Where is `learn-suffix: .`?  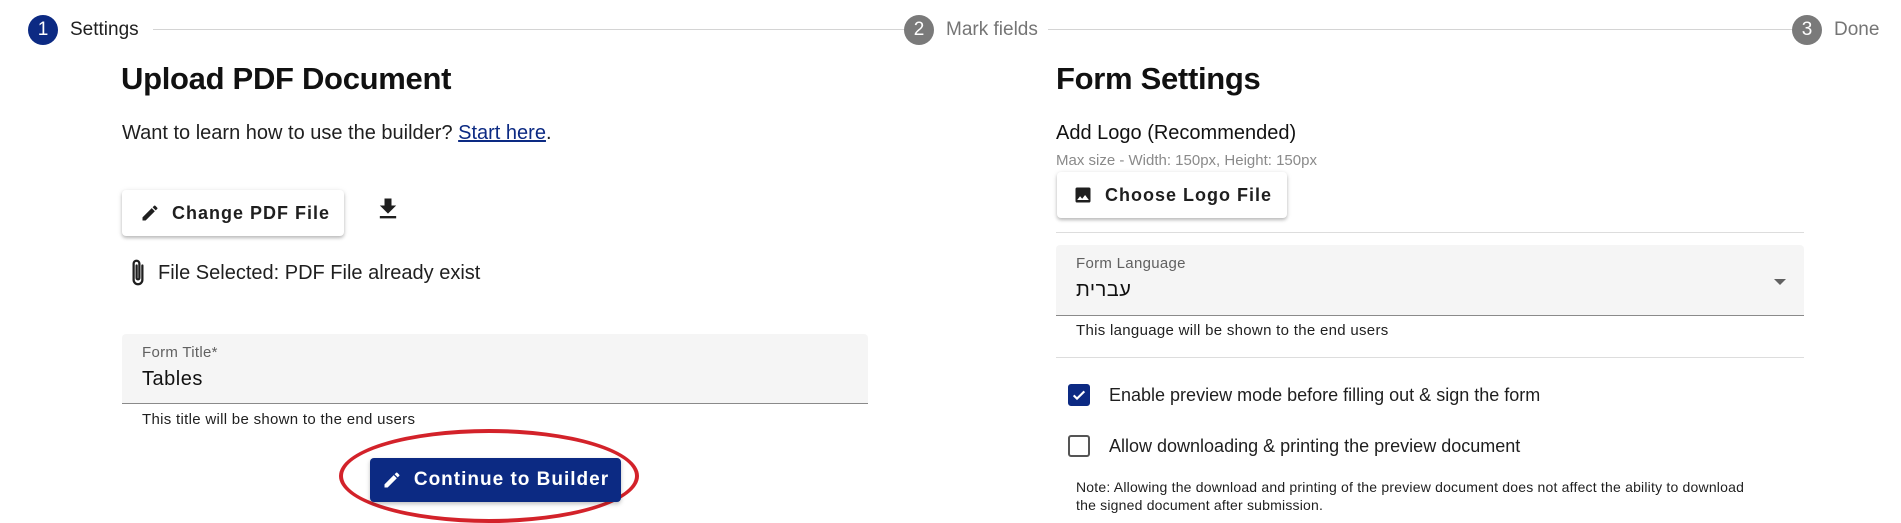 learn-suffix: . is located at coordinates (548, 133).